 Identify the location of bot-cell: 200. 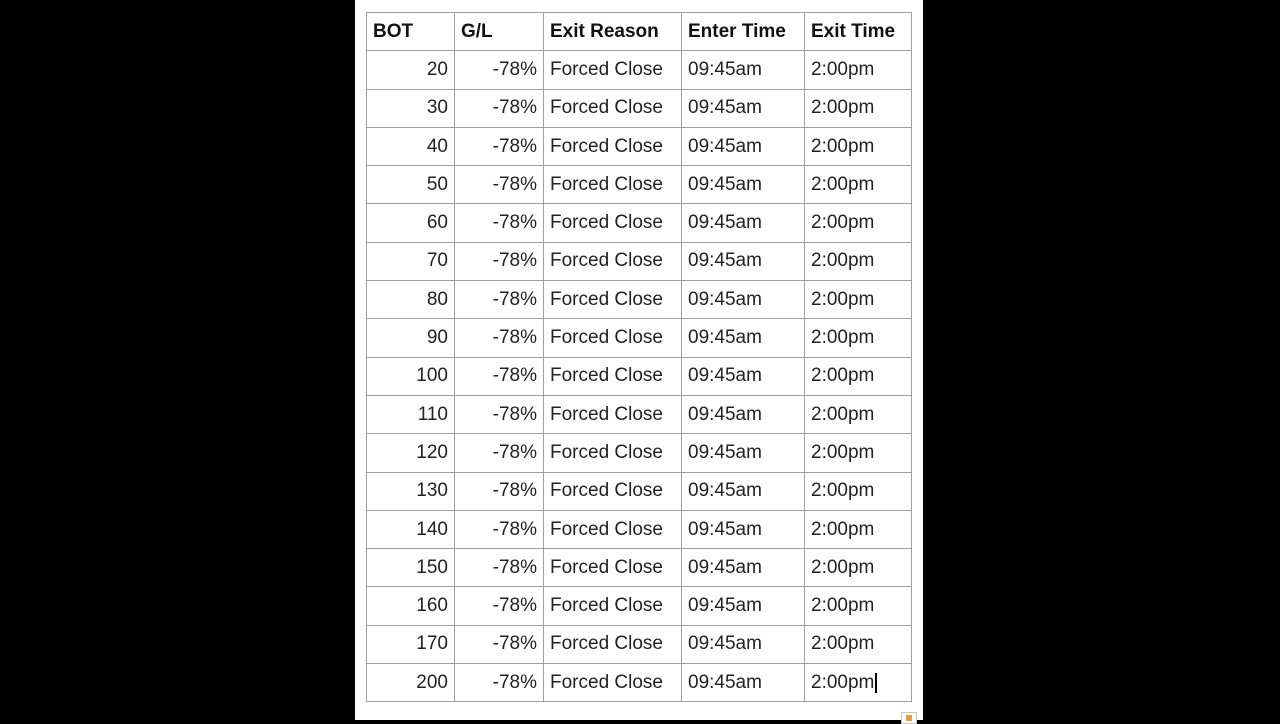
(410, 683).